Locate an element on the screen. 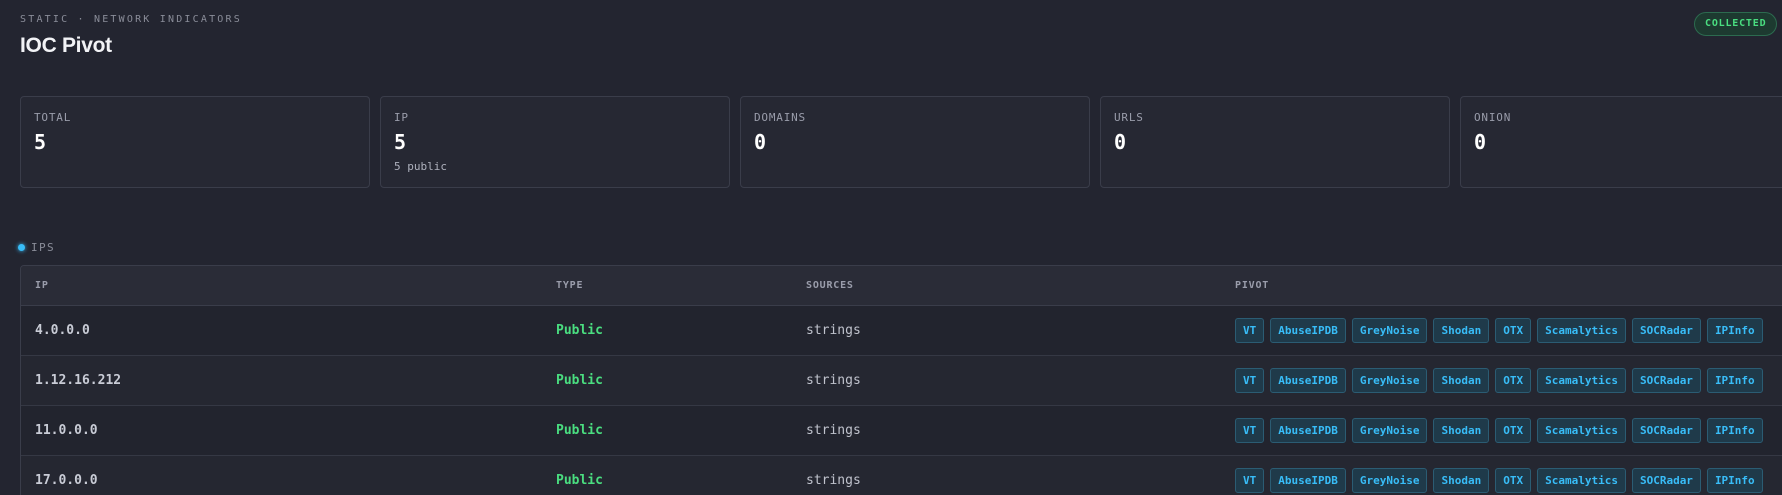  status-dot-icon is located at coordinates (21, 247).